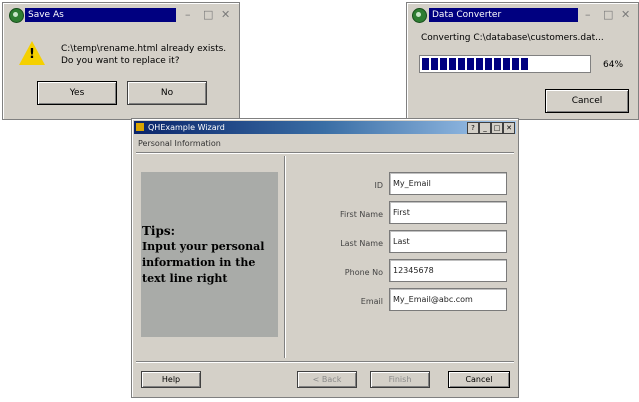 The width and height of the screenshot is (639, 402). I want to click on last-name-label: Last Name, so click(361, 243).